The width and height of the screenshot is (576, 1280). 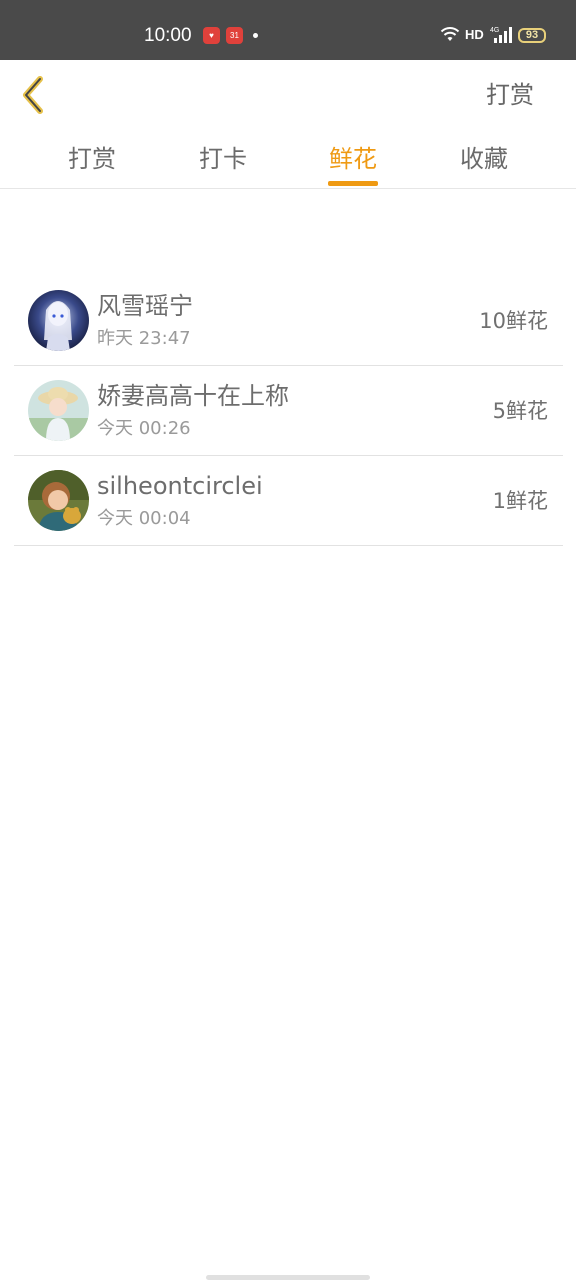 What do you see at coordinates (513, 321) in the screenshot?
I see `flower-count: 10鲜花` at bounding box center [513, 321].